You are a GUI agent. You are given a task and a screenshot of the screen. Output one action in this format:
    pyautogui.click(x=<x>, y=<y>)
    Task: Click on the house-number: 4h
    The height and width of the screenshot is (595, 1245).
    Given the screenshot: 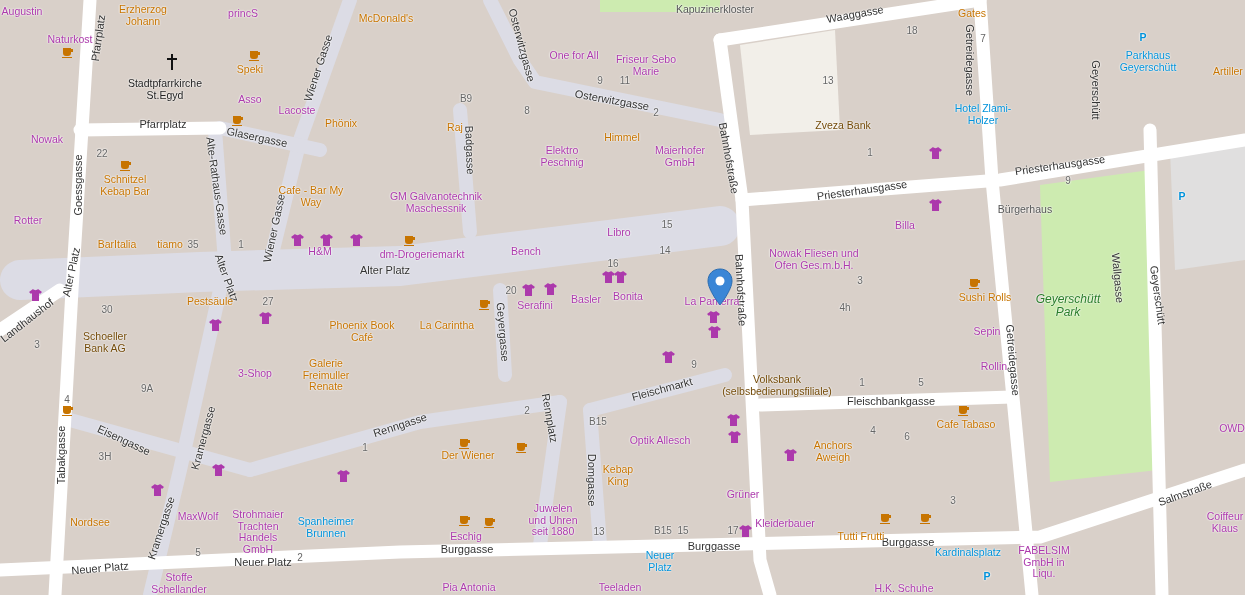 What is the action you would take?
    pyautogui.click(x=845, y=307)
    